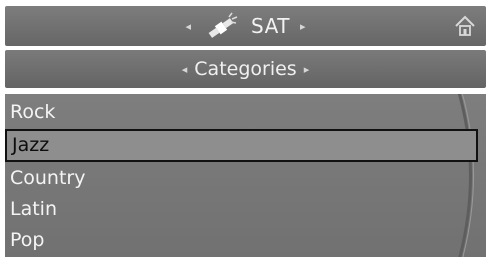  I want to click on list-item-pop: Pop, so click(233, 240).